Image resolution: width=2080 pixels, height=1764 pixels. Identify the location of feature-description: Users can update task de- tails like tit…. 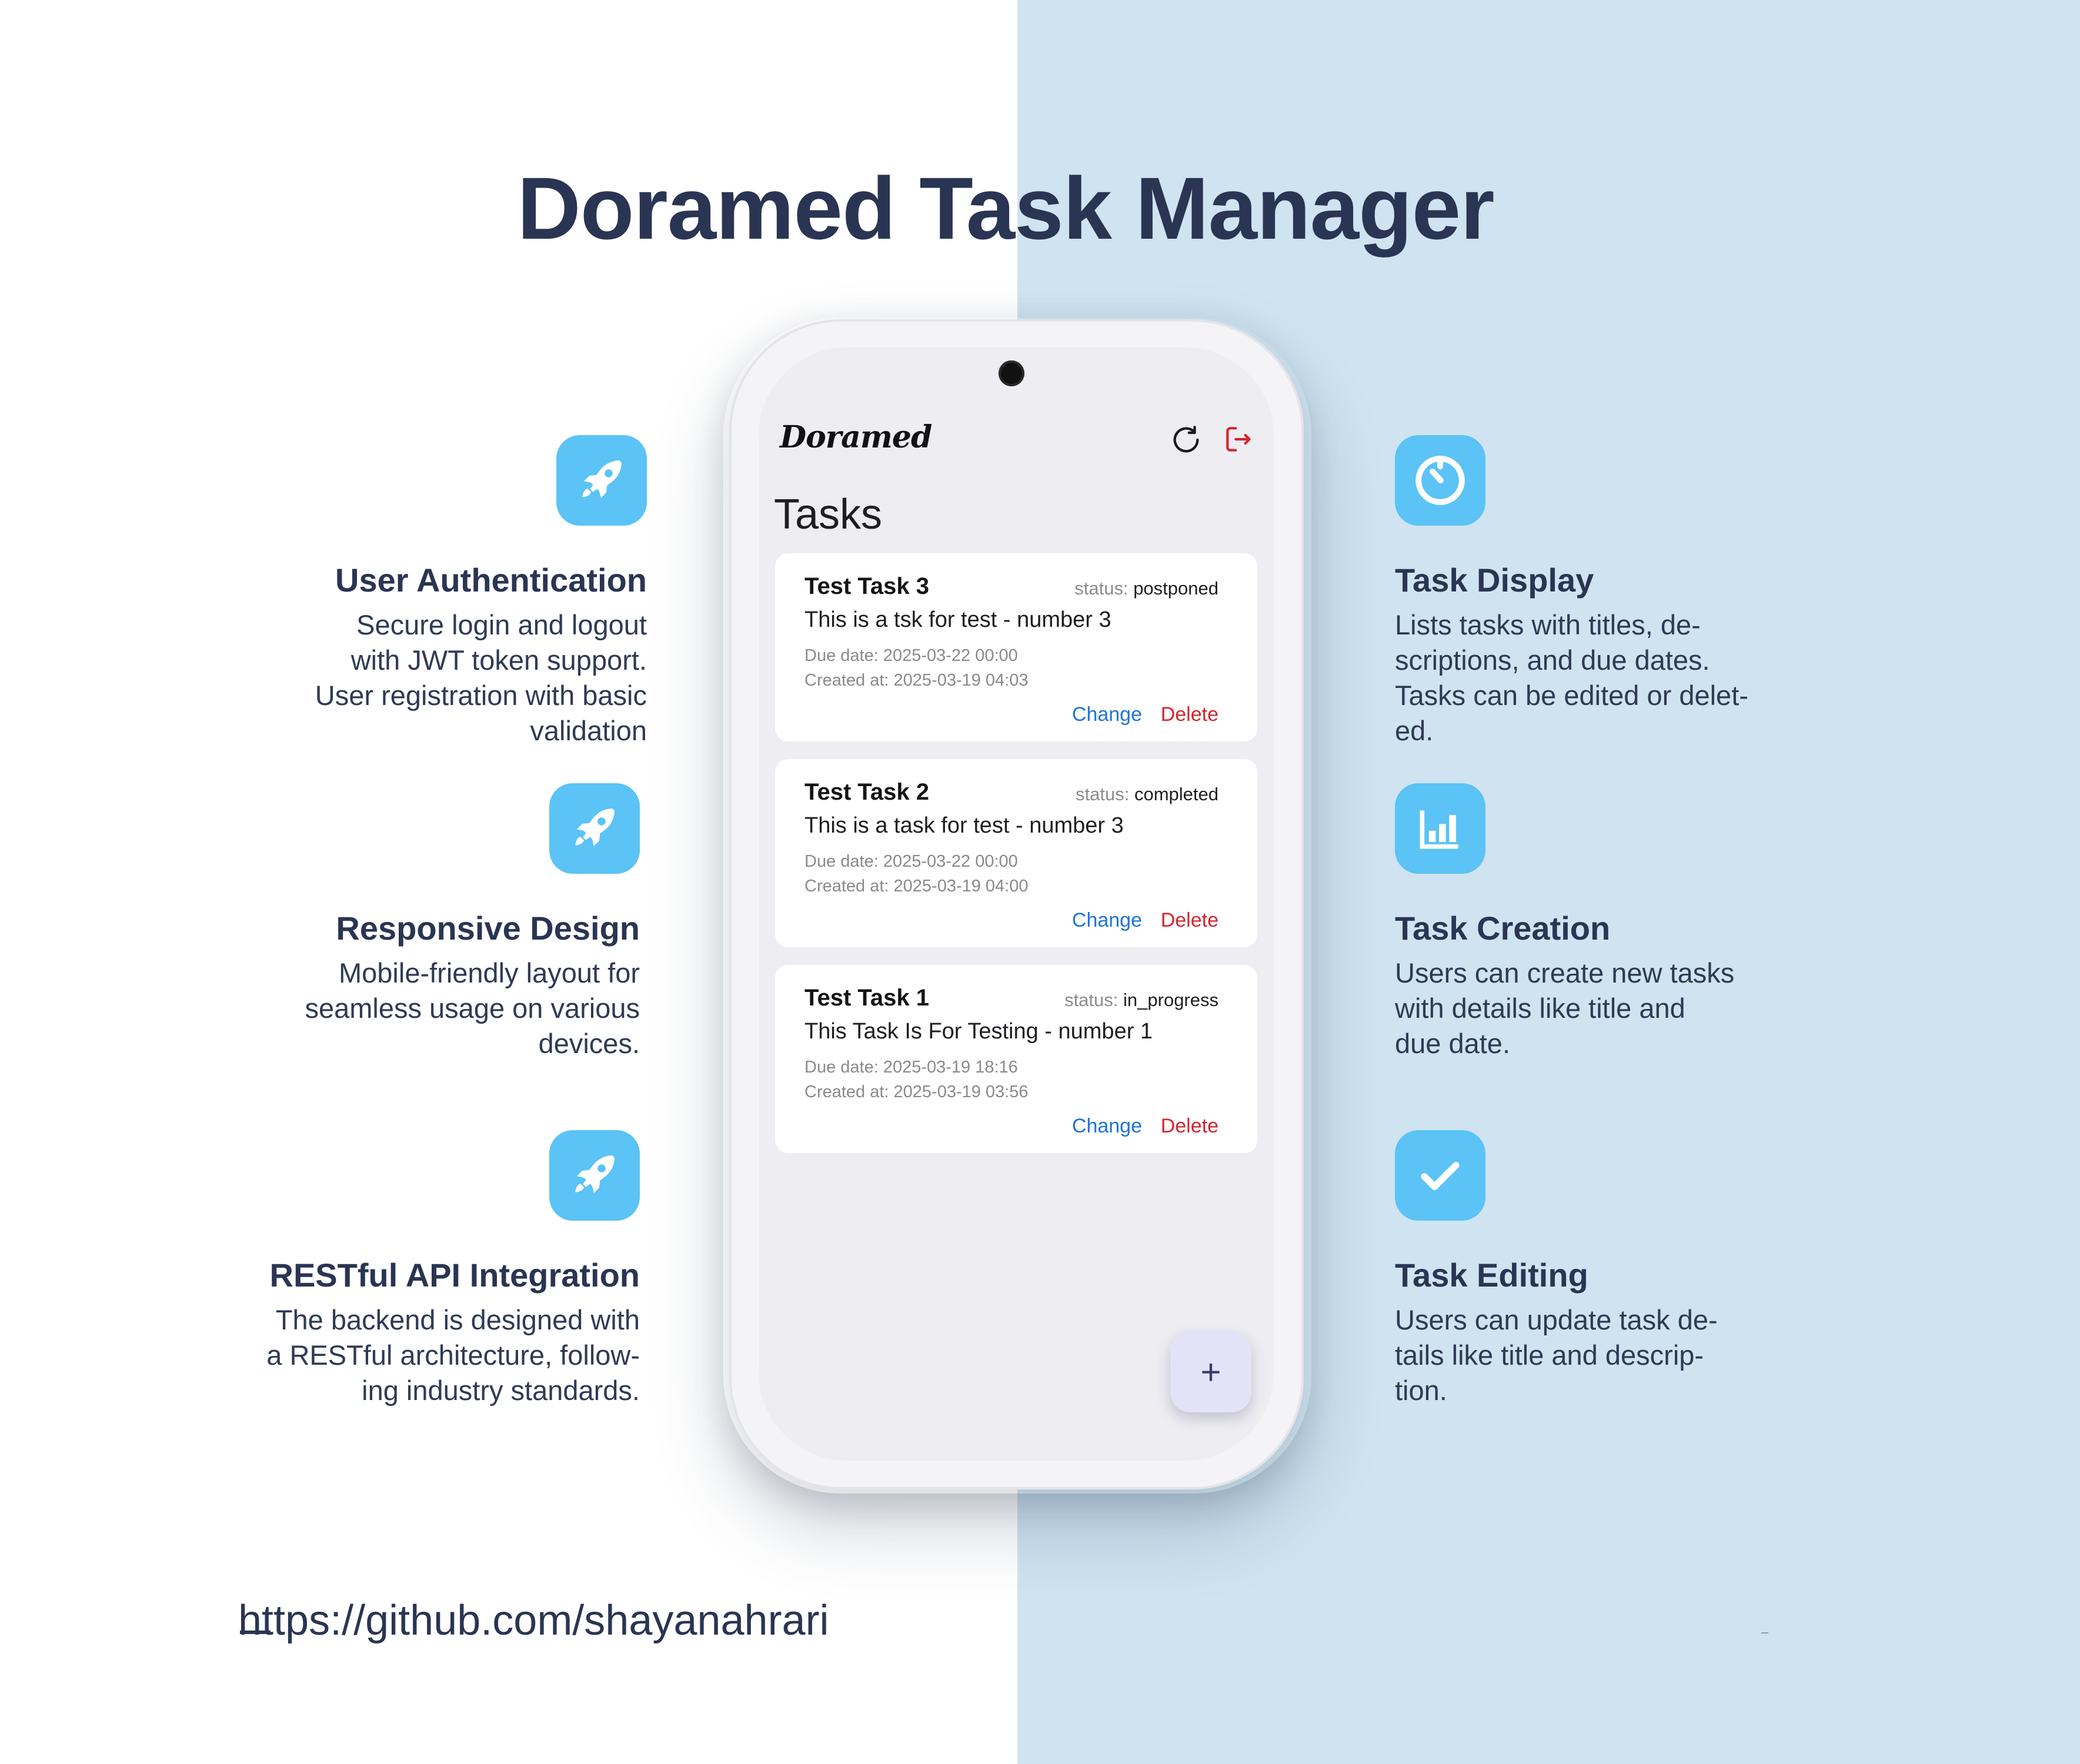
(1601, 1355).